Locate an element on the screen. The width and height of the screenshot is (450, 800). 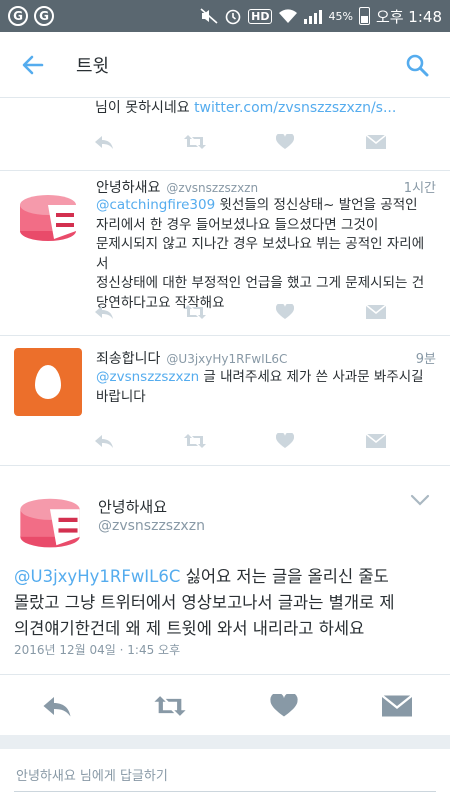
status-bar: G G HD 45% 오후 1:48 is located at coordinates (225, 16).